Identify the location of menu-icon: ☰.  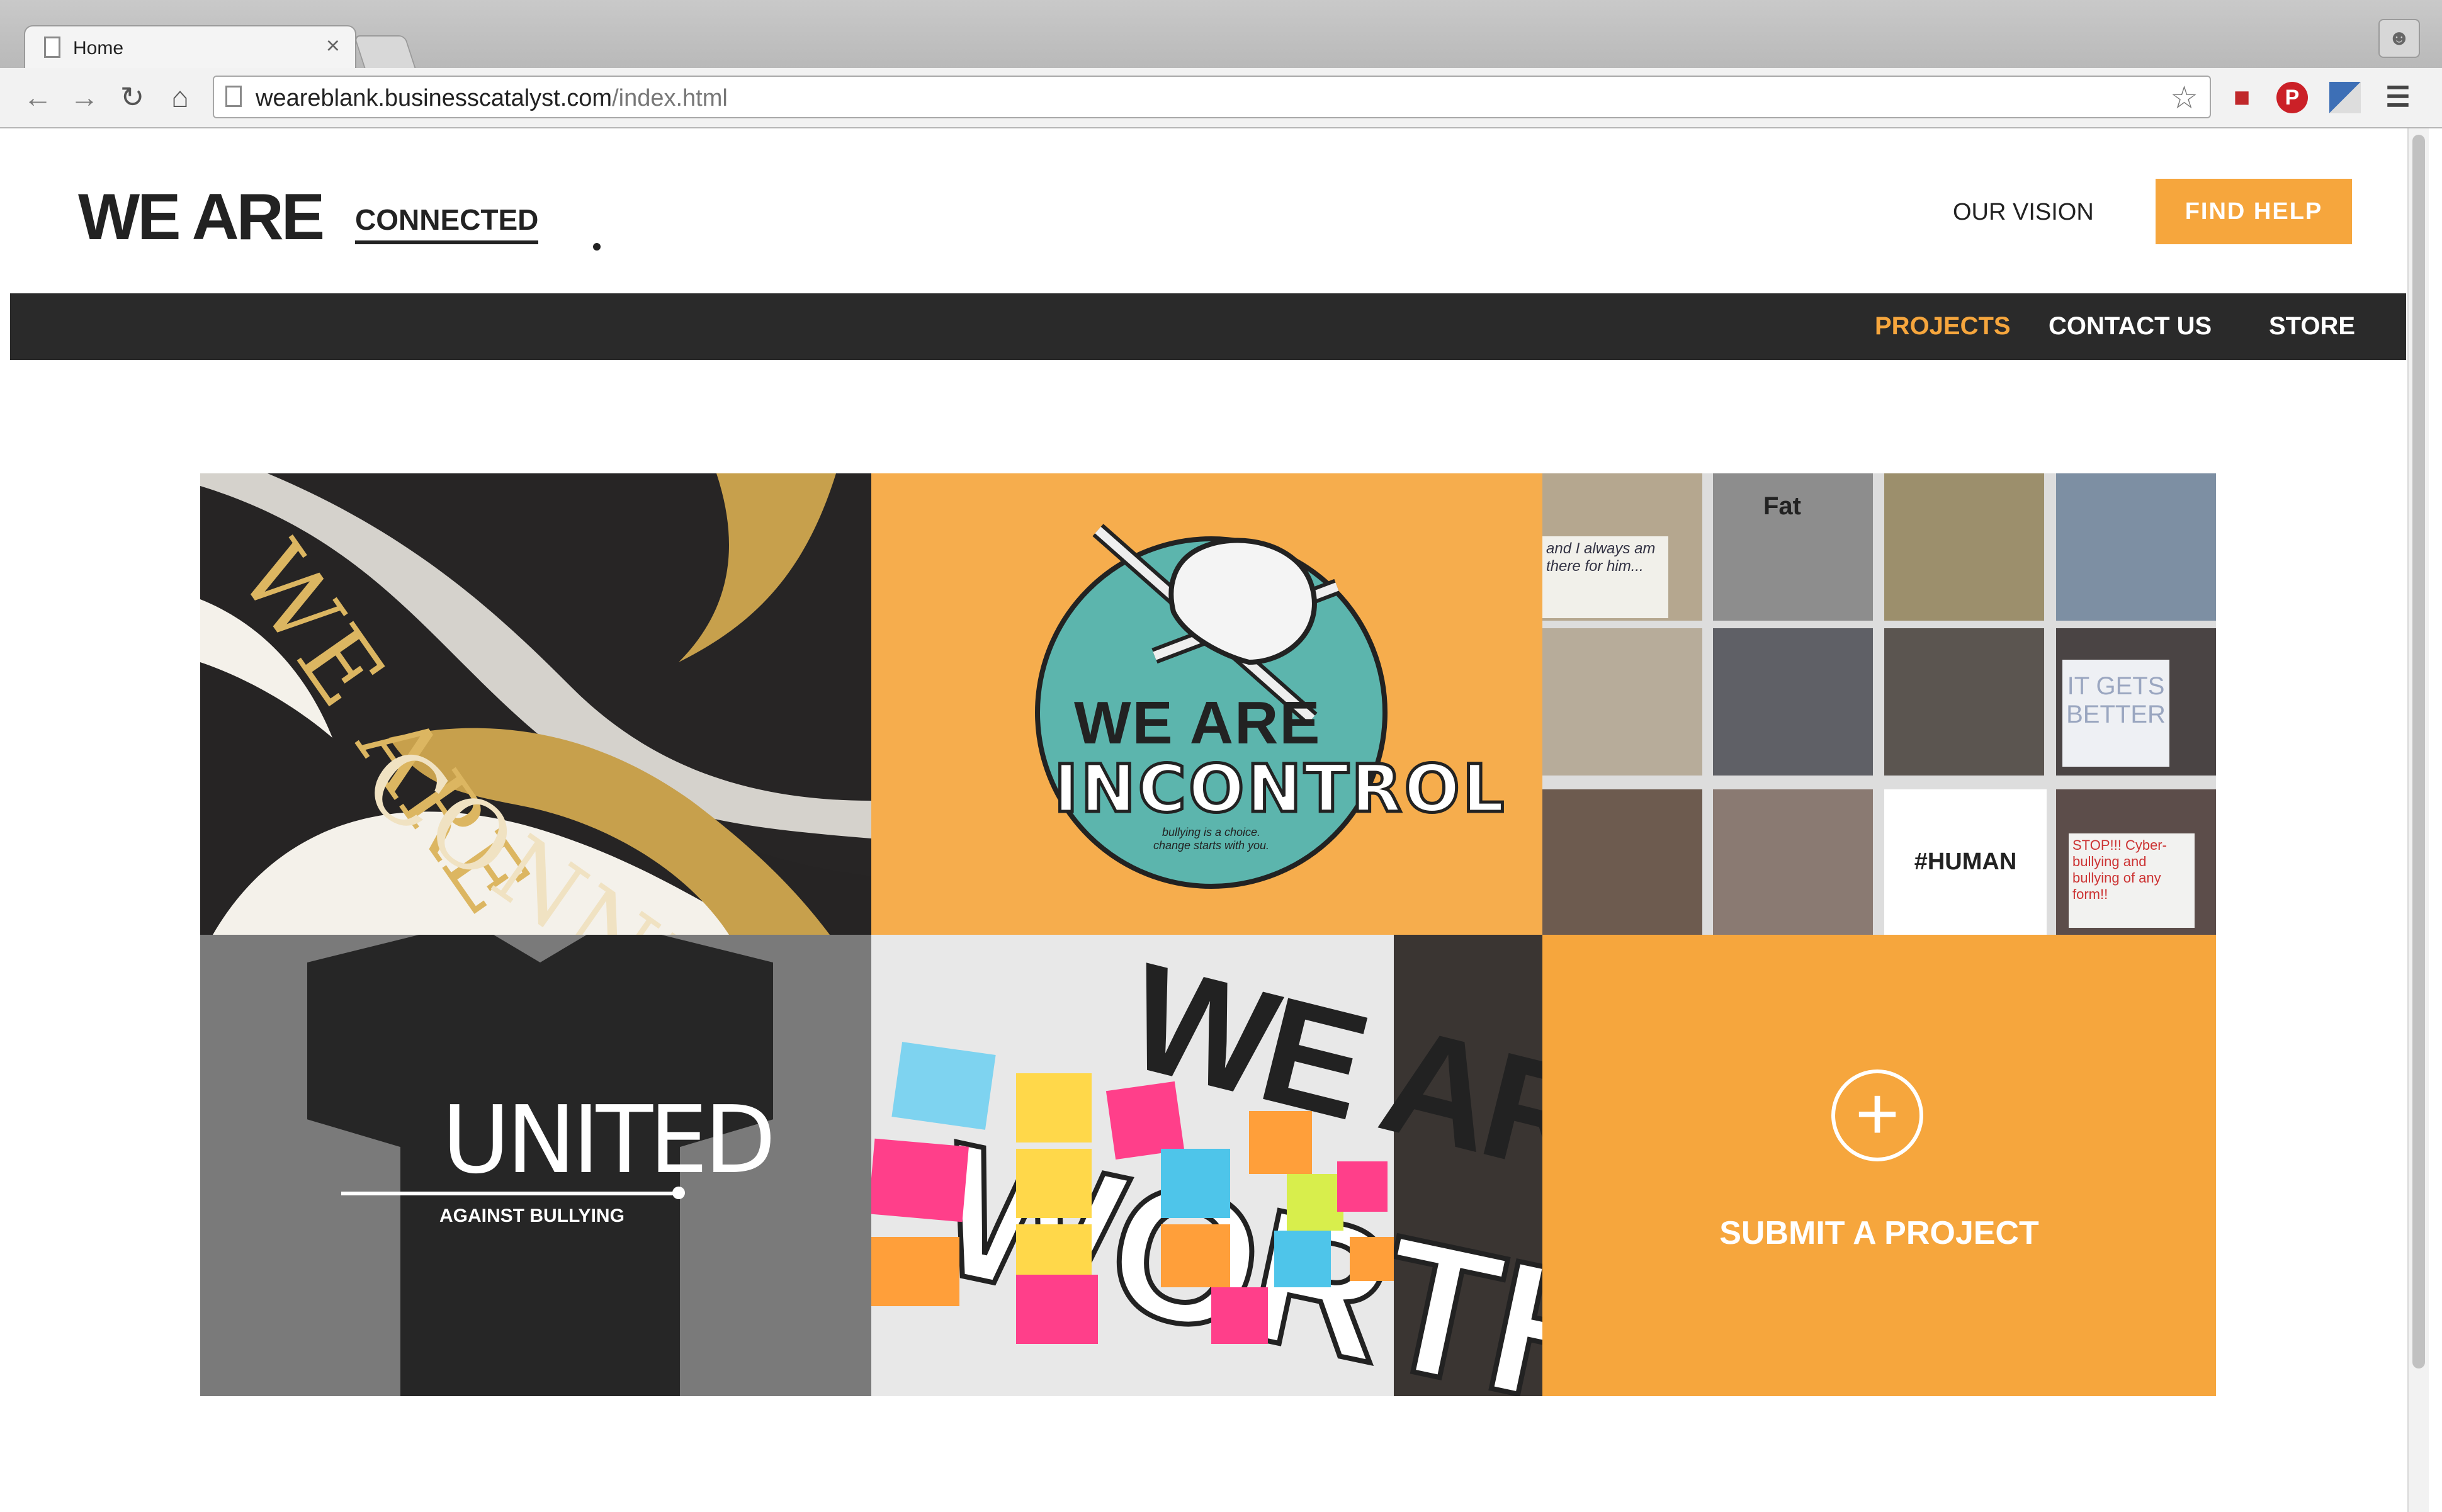
(2398, 97).